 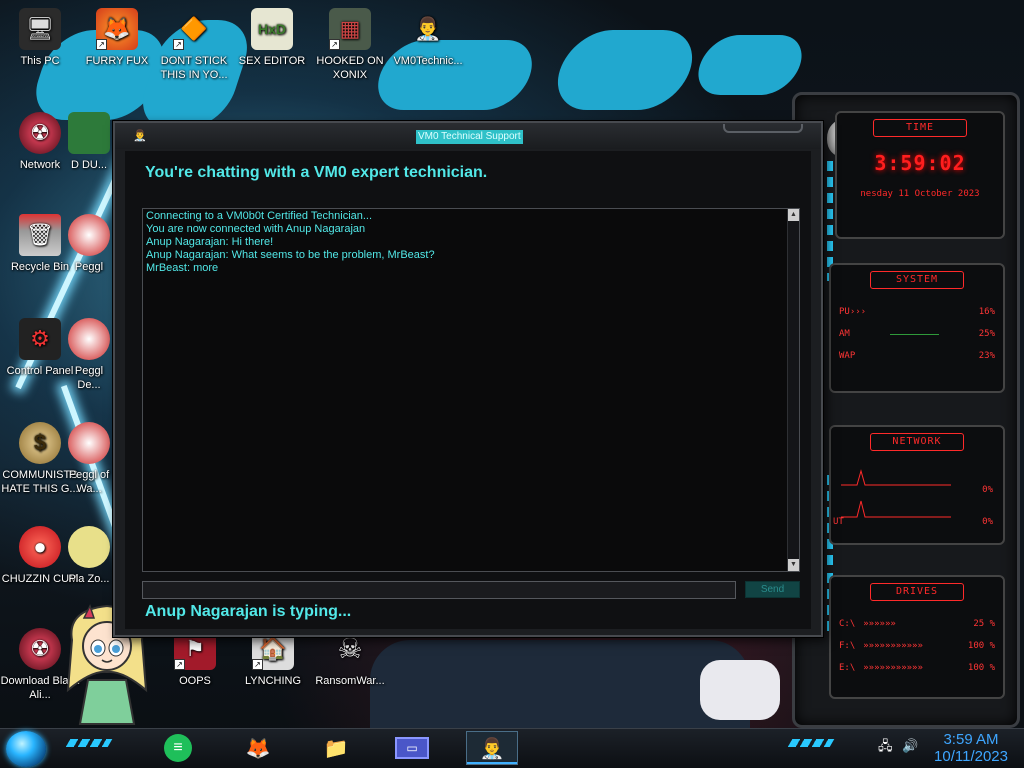 What do you see at coordinates (40, 133) in the screenshot?
I see `network-icon: ☢` at bounding box center [40, 133].